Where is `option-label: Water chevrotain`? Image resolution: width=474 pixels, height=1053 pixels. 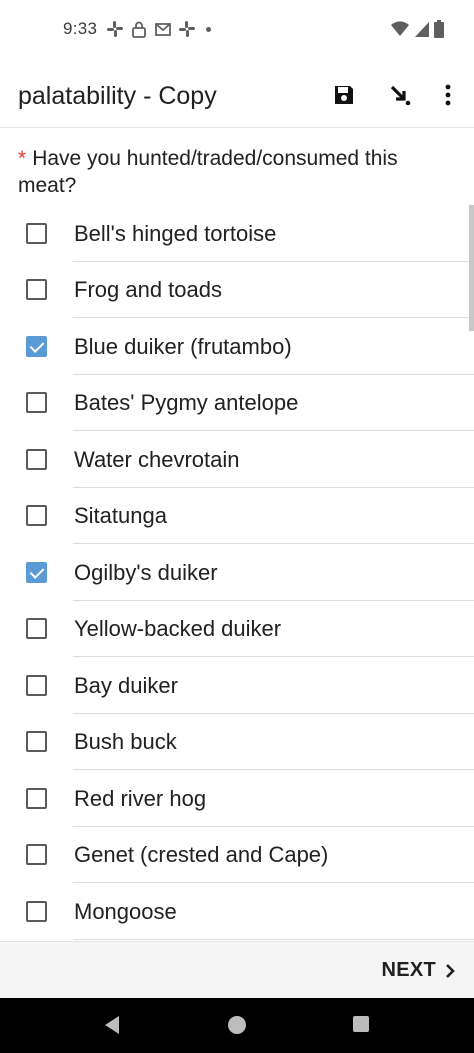
option-label: Water chevrotain is located at coordinates (157, 459).